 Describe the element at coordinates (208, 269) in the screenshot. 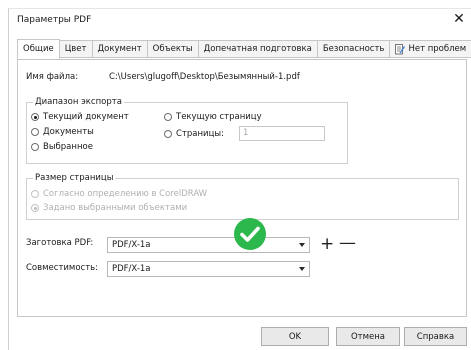

I see `compatibility-dropdown: PDF/X-1a` at that location.